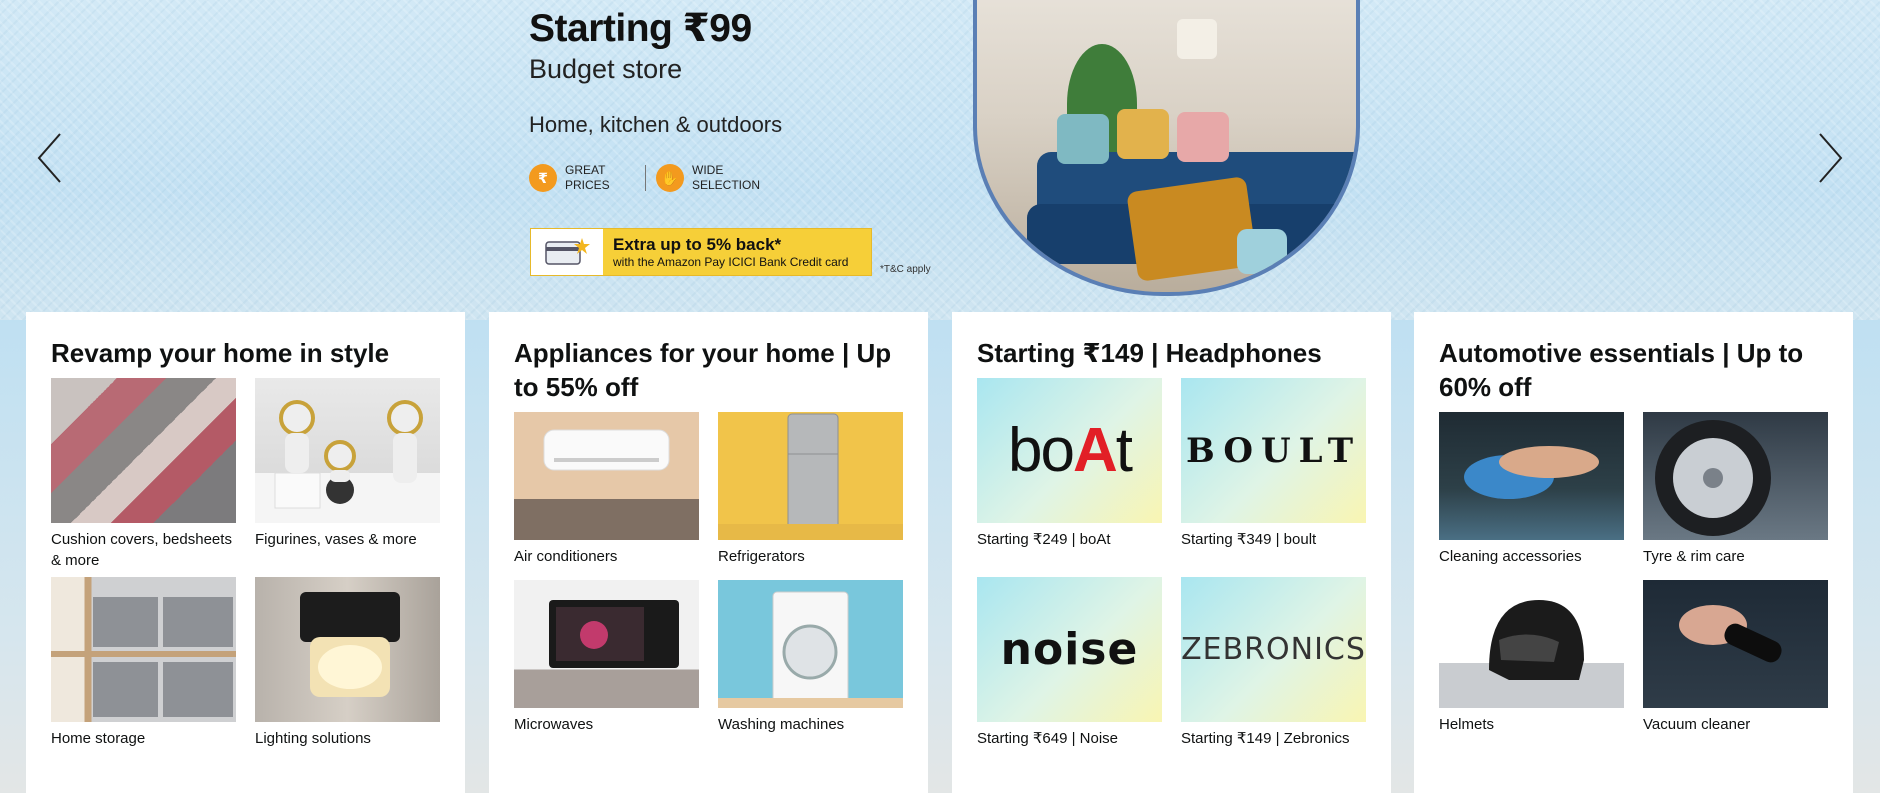 The width and height of the screenshot is (1880, 793). I want to click on tile-boat: boAt Starting ₹249 | boAt, so click(1069, 477).